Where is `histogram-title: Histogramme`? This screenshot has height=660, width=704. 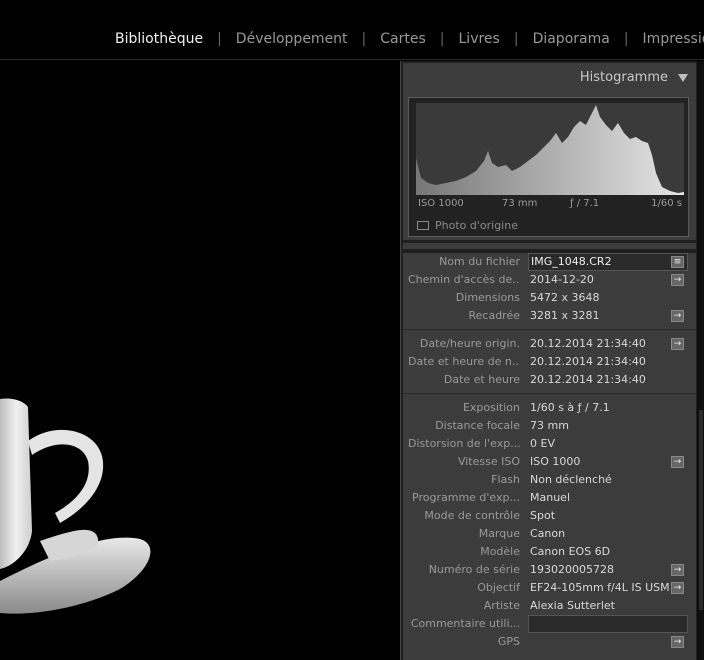 histogram-title: Histogramme is located at coordinates (623, 77).